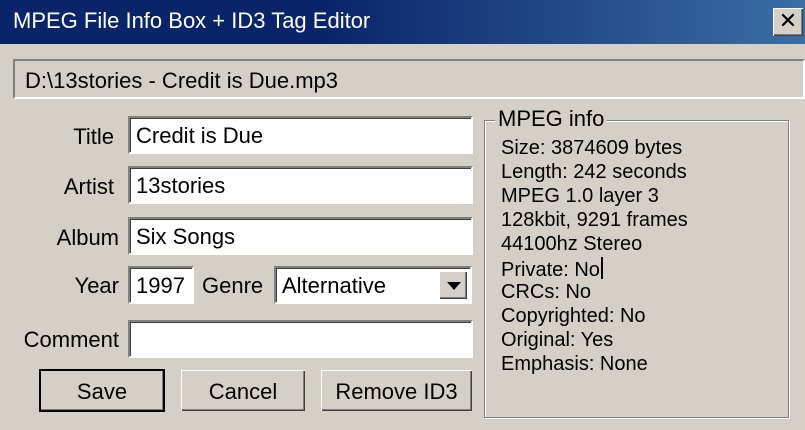  What do you see at coordinates (334, 285) in the screenshot?
I see `genre-value: Alternative` at bounding box center [334, 285].